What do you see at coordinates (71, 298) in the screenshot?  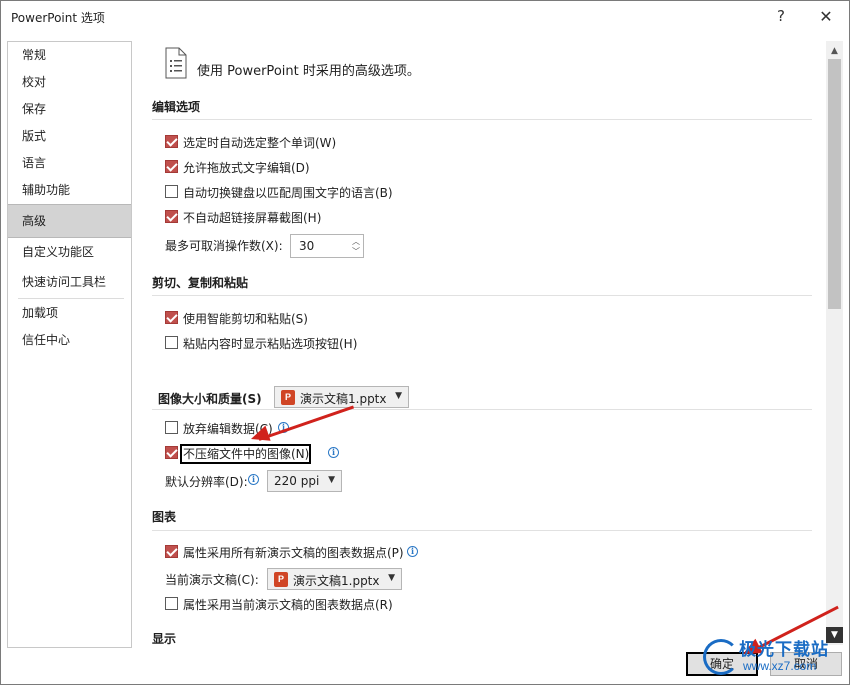 I see `nav-divider` at bounding box center [71, 298].